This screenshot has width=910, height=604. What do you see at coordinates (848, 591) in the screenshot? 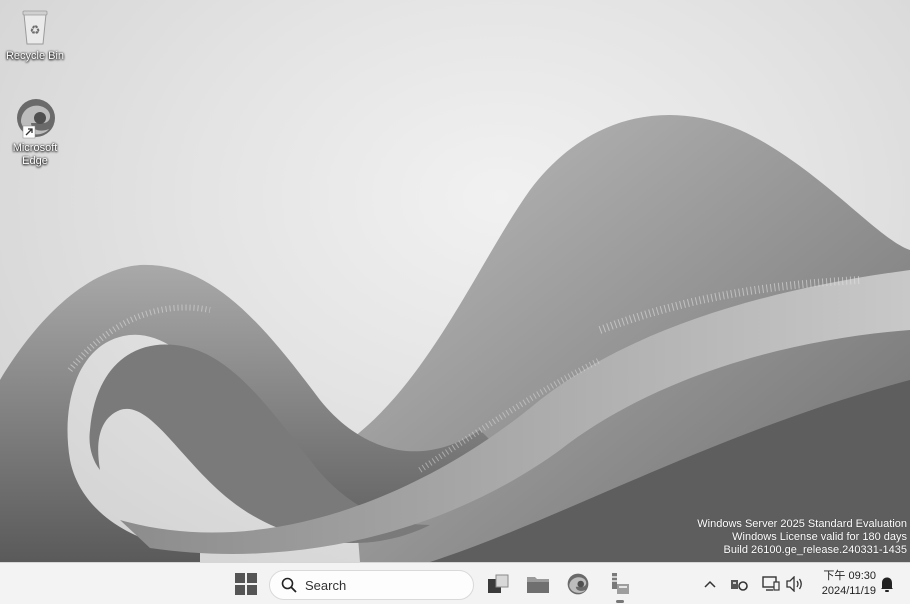
I see `clock-date: 2024/11/19` at bounding box center [848, 591].